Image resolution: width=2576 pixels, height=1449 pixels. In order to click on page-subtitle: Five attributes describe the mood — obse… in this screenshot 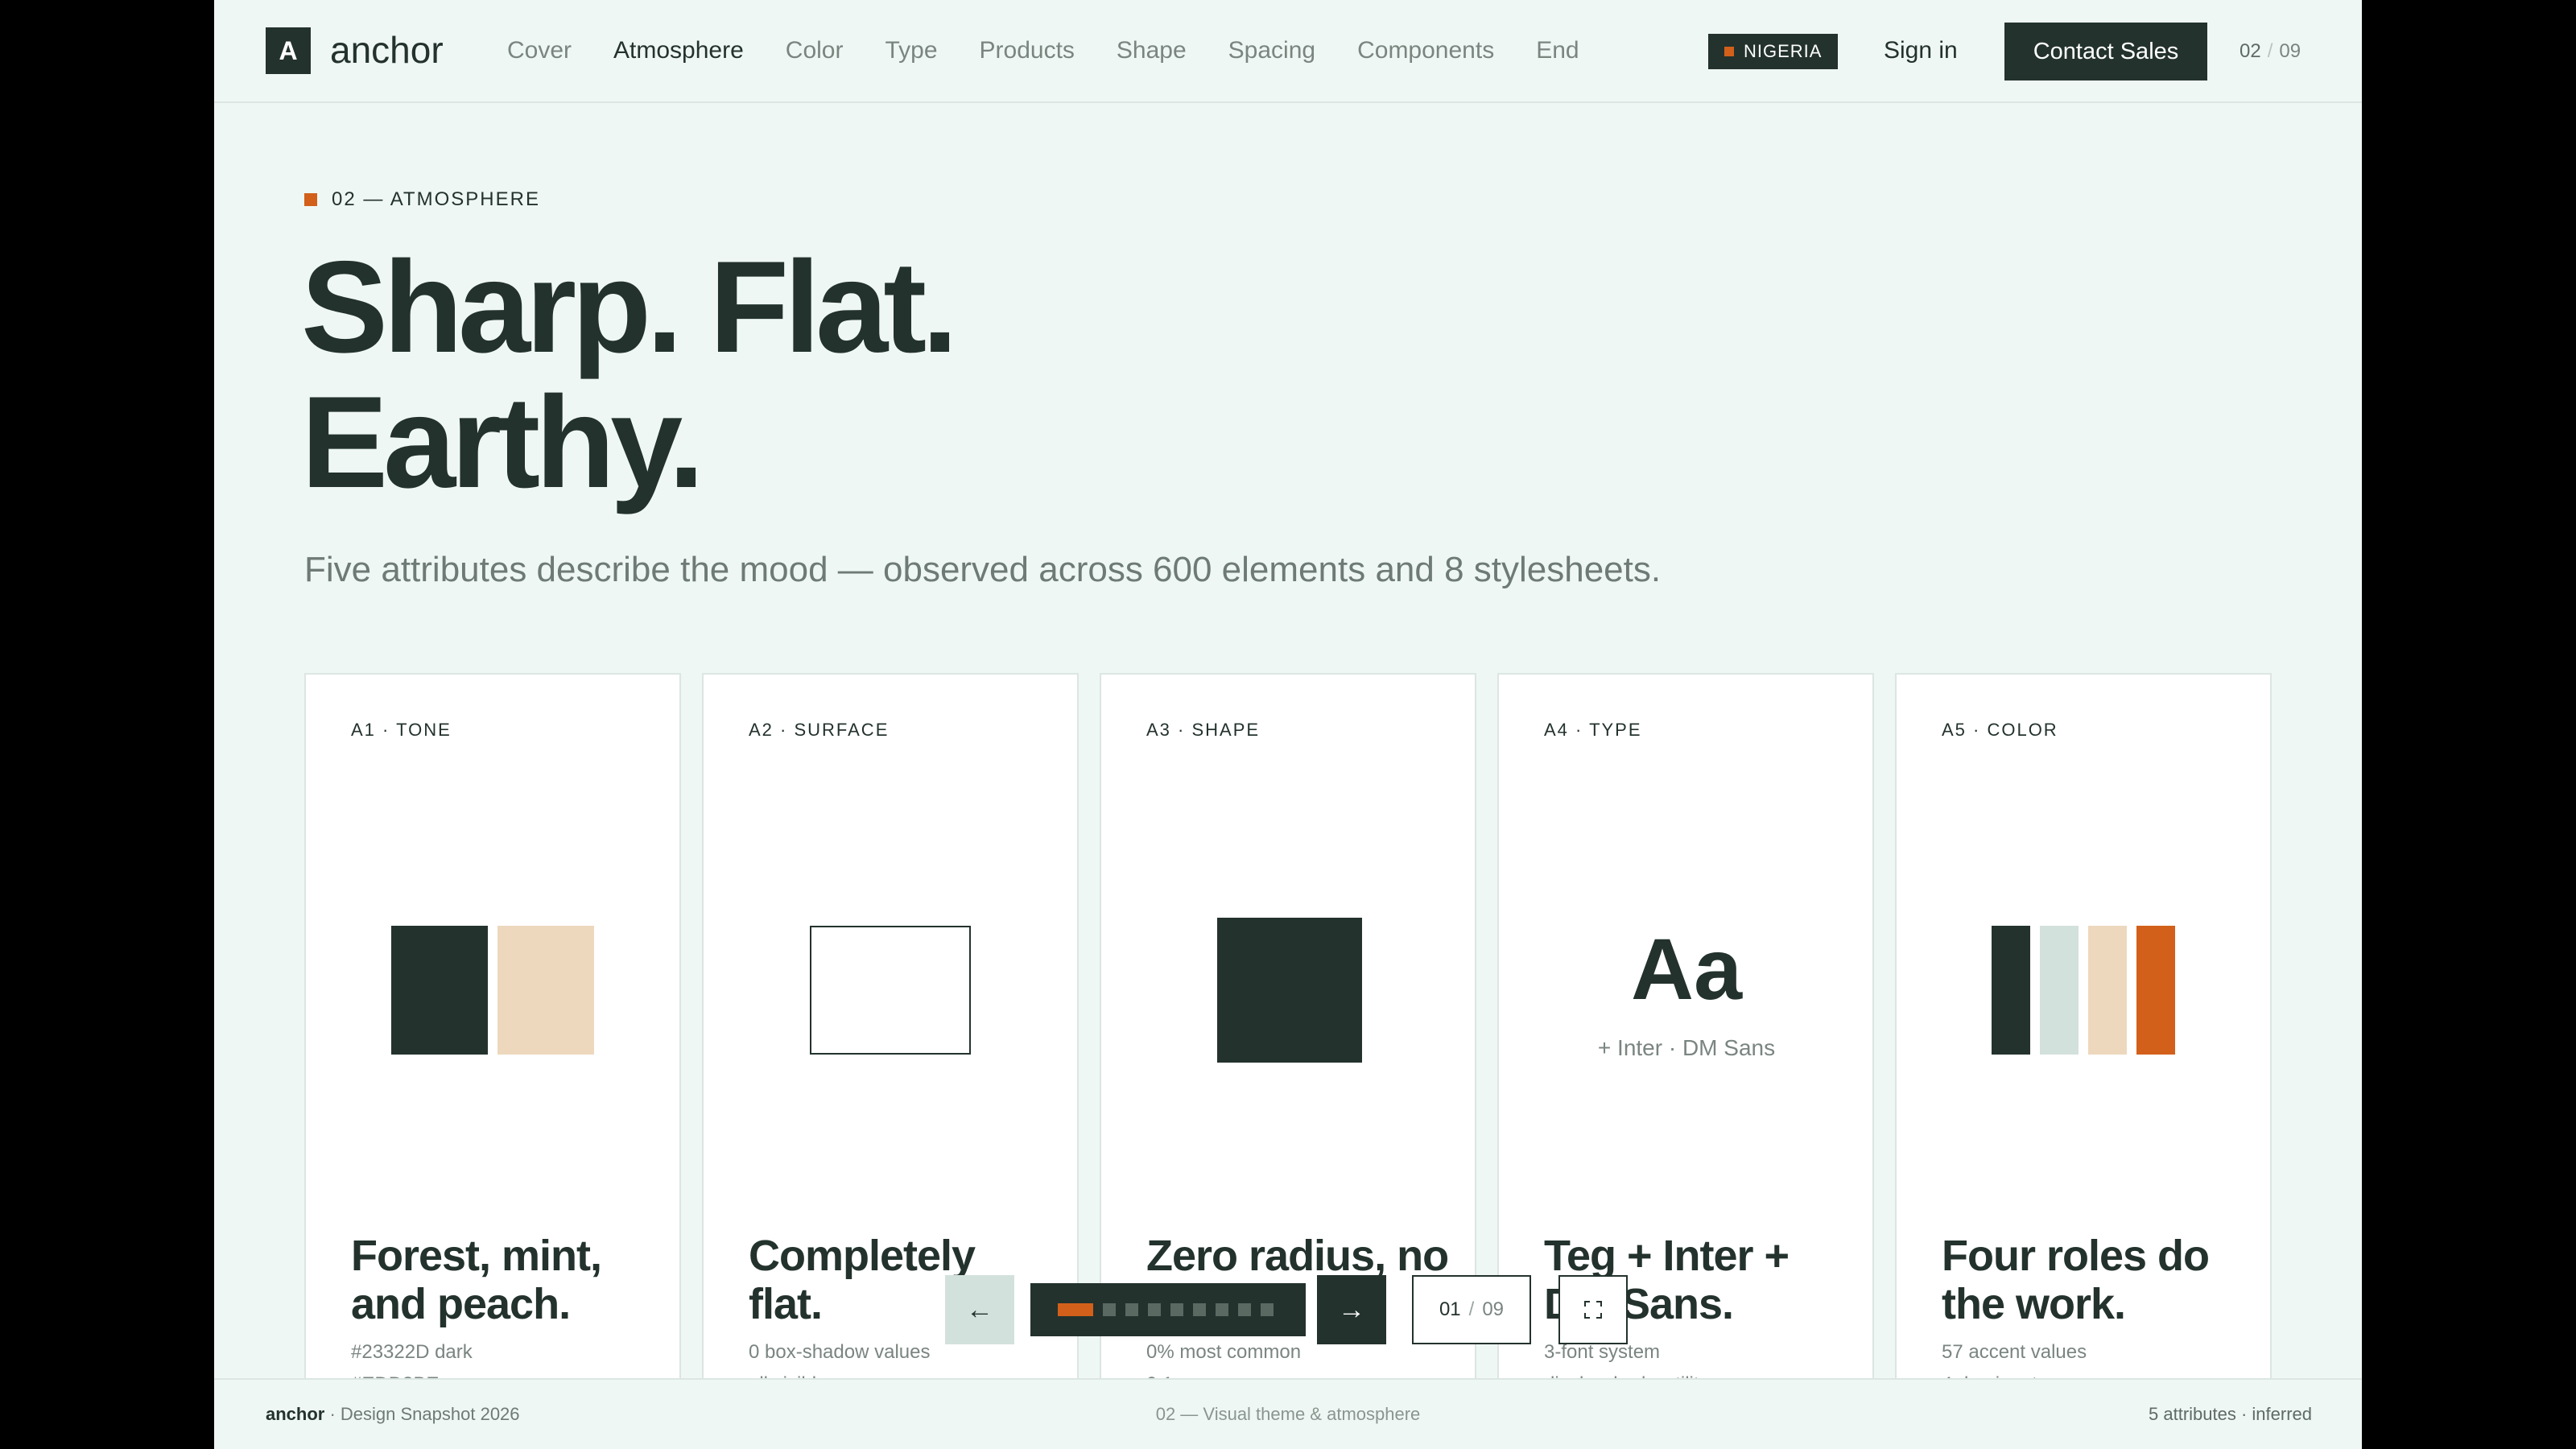, I will do `click(983, 569)`.